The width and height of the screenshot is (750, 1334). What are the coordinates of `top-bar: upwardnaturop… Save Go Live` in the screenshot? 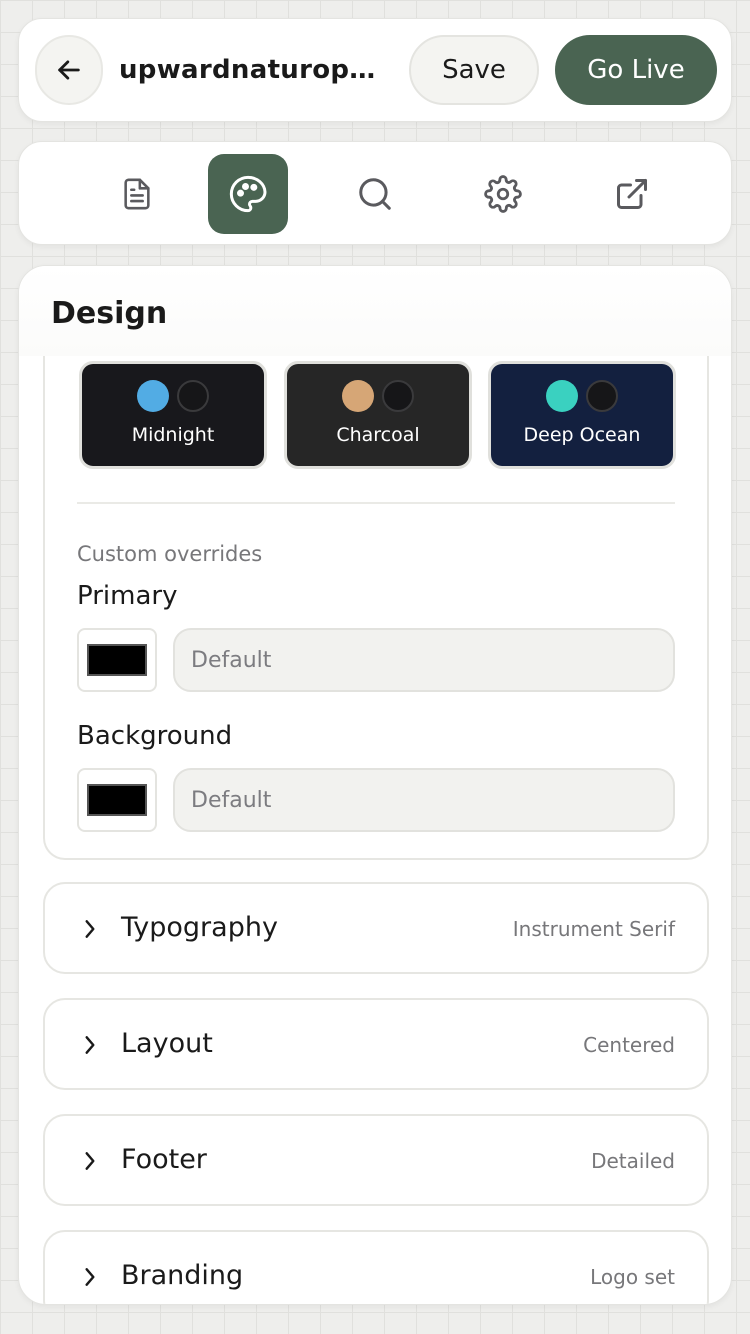 It's located at (375, 70).